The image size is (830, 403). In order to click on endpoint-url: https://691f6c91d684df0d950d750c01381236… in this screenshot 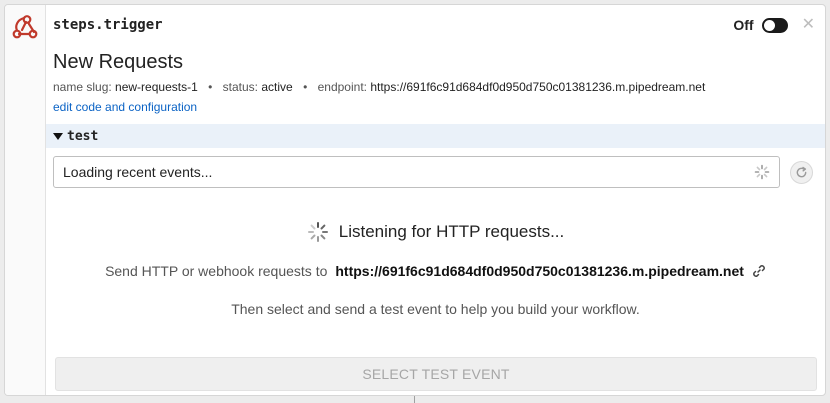, I will do `click(539, 271)`.